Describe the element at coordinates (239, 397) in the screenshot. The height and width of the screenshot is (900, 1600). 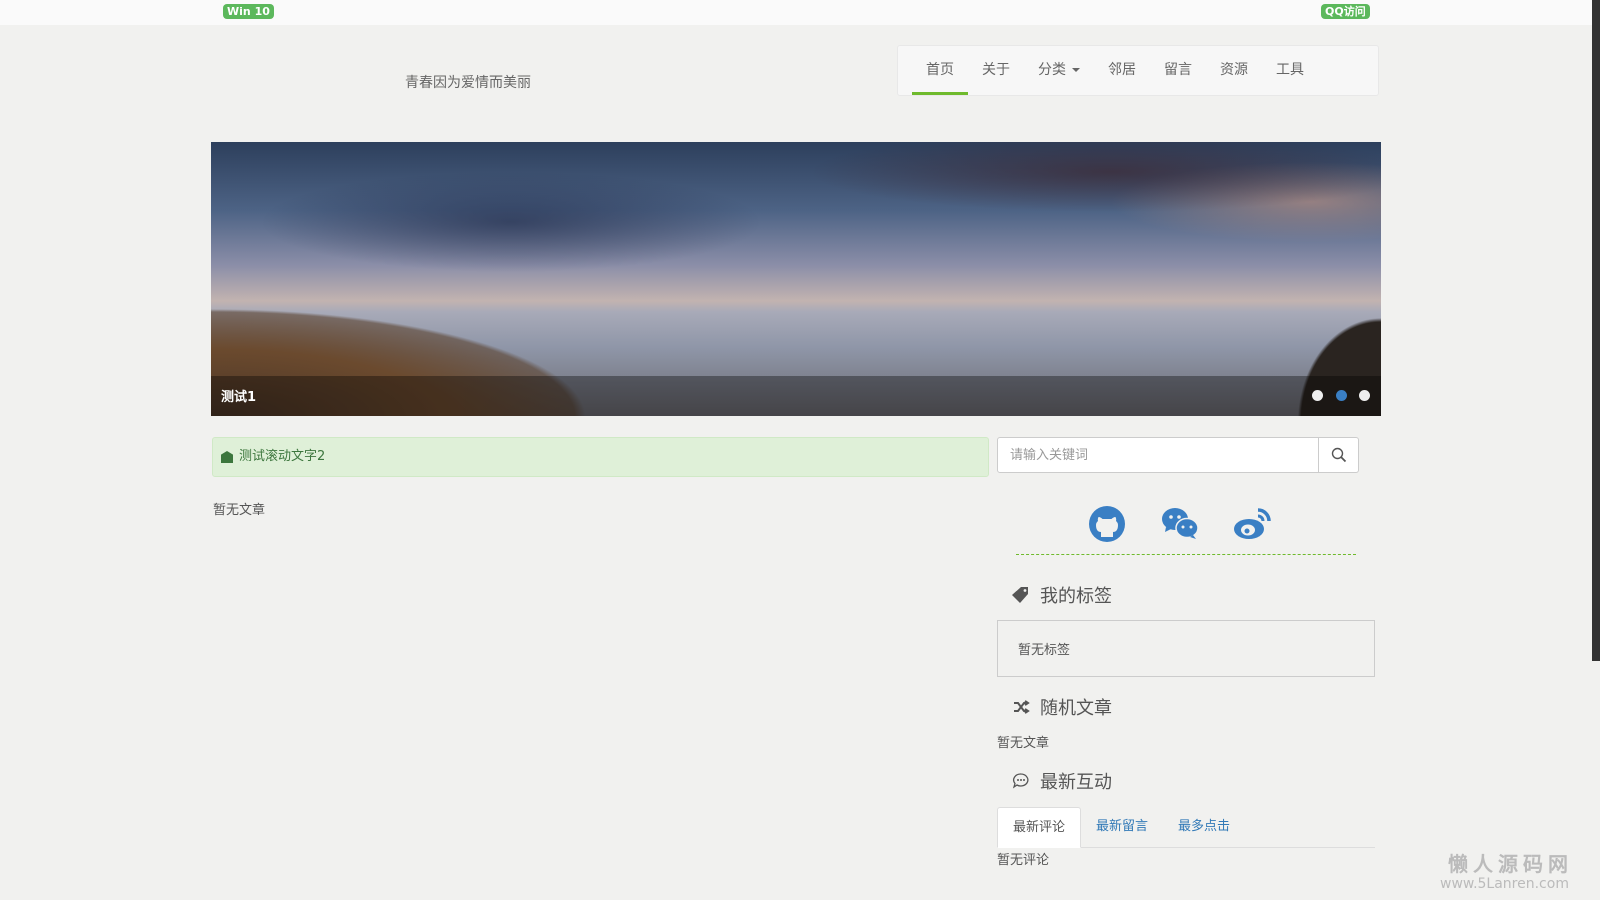
I see `slide-caption: 测试1` at that location.